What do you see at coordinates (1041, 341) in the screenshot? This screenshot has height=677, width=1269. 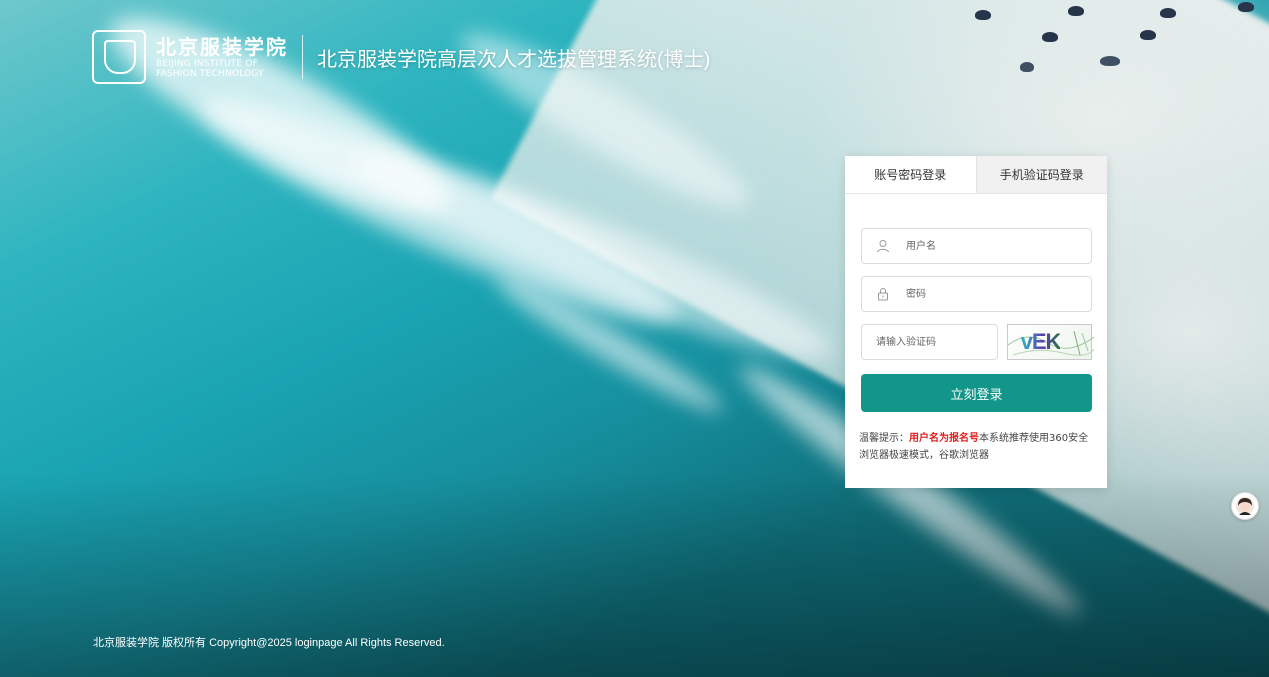 I see `captcha-text: vEK` at bounding box center [1041, 341].